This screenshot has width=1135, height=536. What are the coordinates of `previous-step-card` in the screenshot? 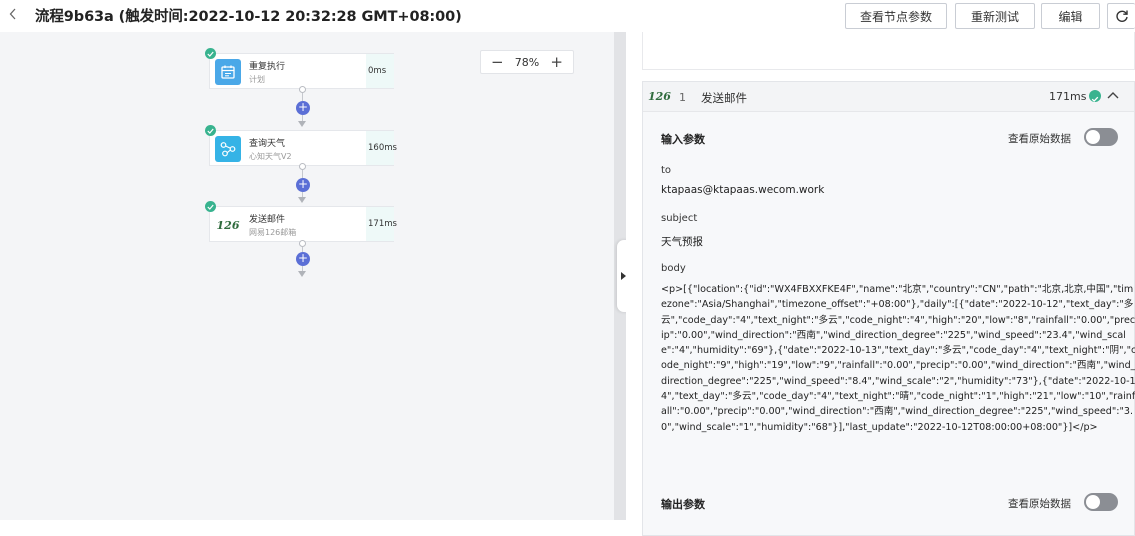 It's located at (888, 51).